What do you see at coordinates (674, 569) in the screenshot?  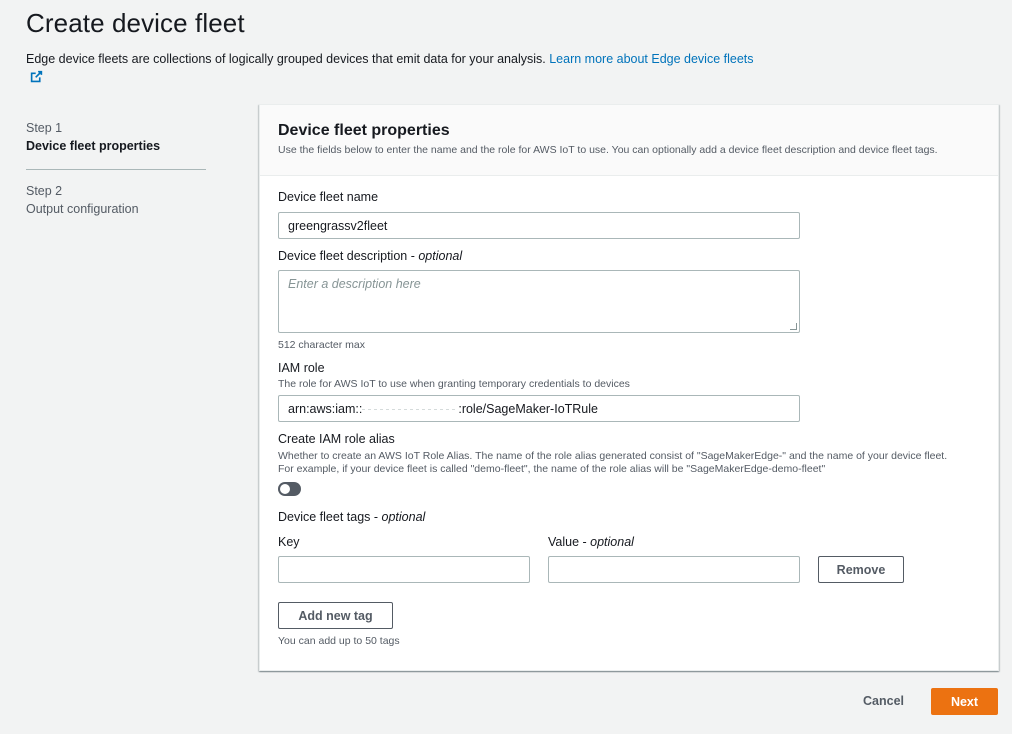 I see `tag-value-input` at bounding box center [674, 569].